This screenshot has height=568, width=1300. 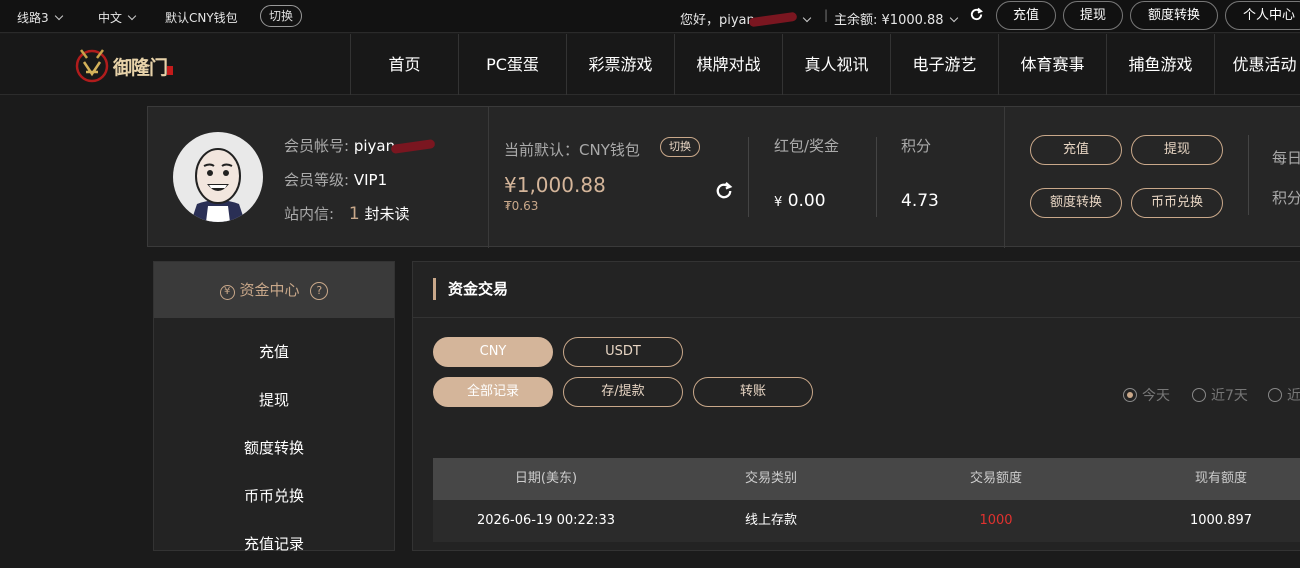 What do you see at coordinates (1130, 395) in the screenshot?
I see `radio-selected-icon` at bounding box center [1130, 395].